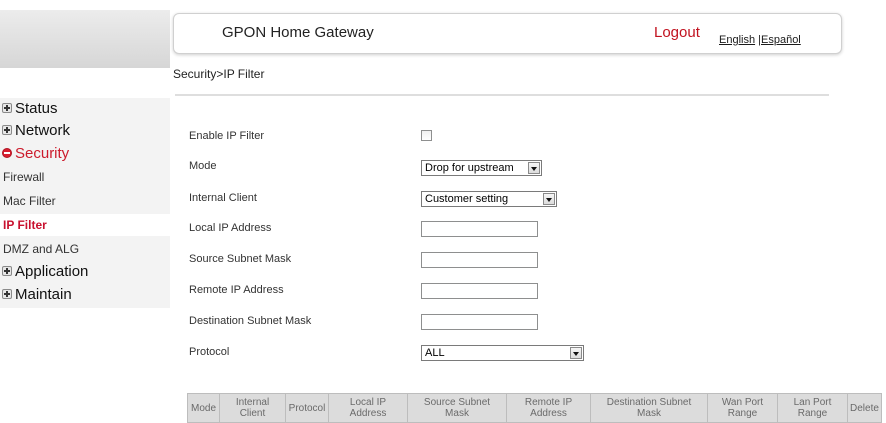 The width and height of the screenshot is (886, 423). Describe the element at coordinates (203, 408) in the screenshot. I see `column-header-mode: Mode` at that location.